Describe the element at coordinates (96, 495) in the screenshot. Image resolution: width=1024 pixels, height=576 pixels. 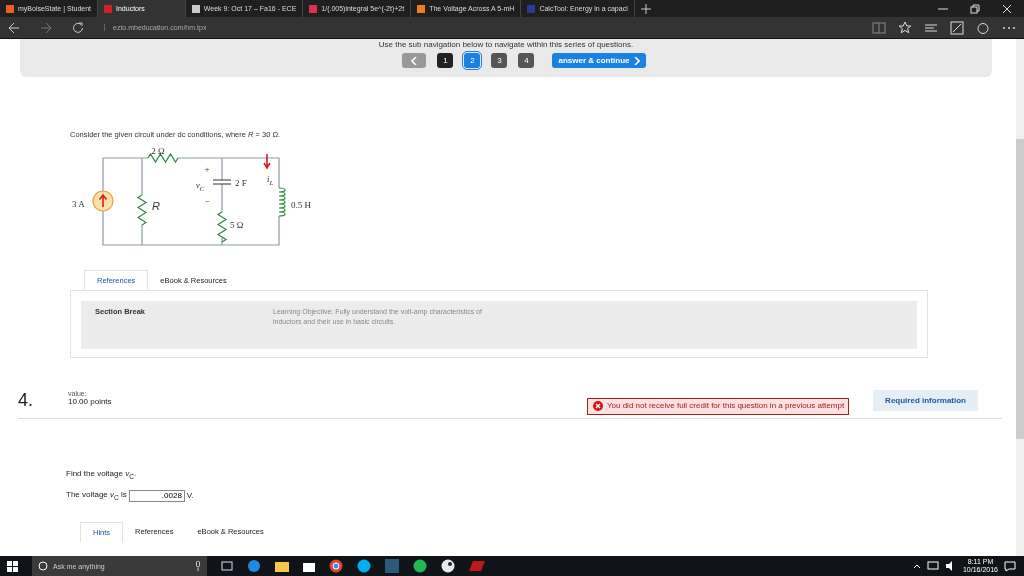
I see `answer-label: The voltage v$_{C}$ is` at that location.